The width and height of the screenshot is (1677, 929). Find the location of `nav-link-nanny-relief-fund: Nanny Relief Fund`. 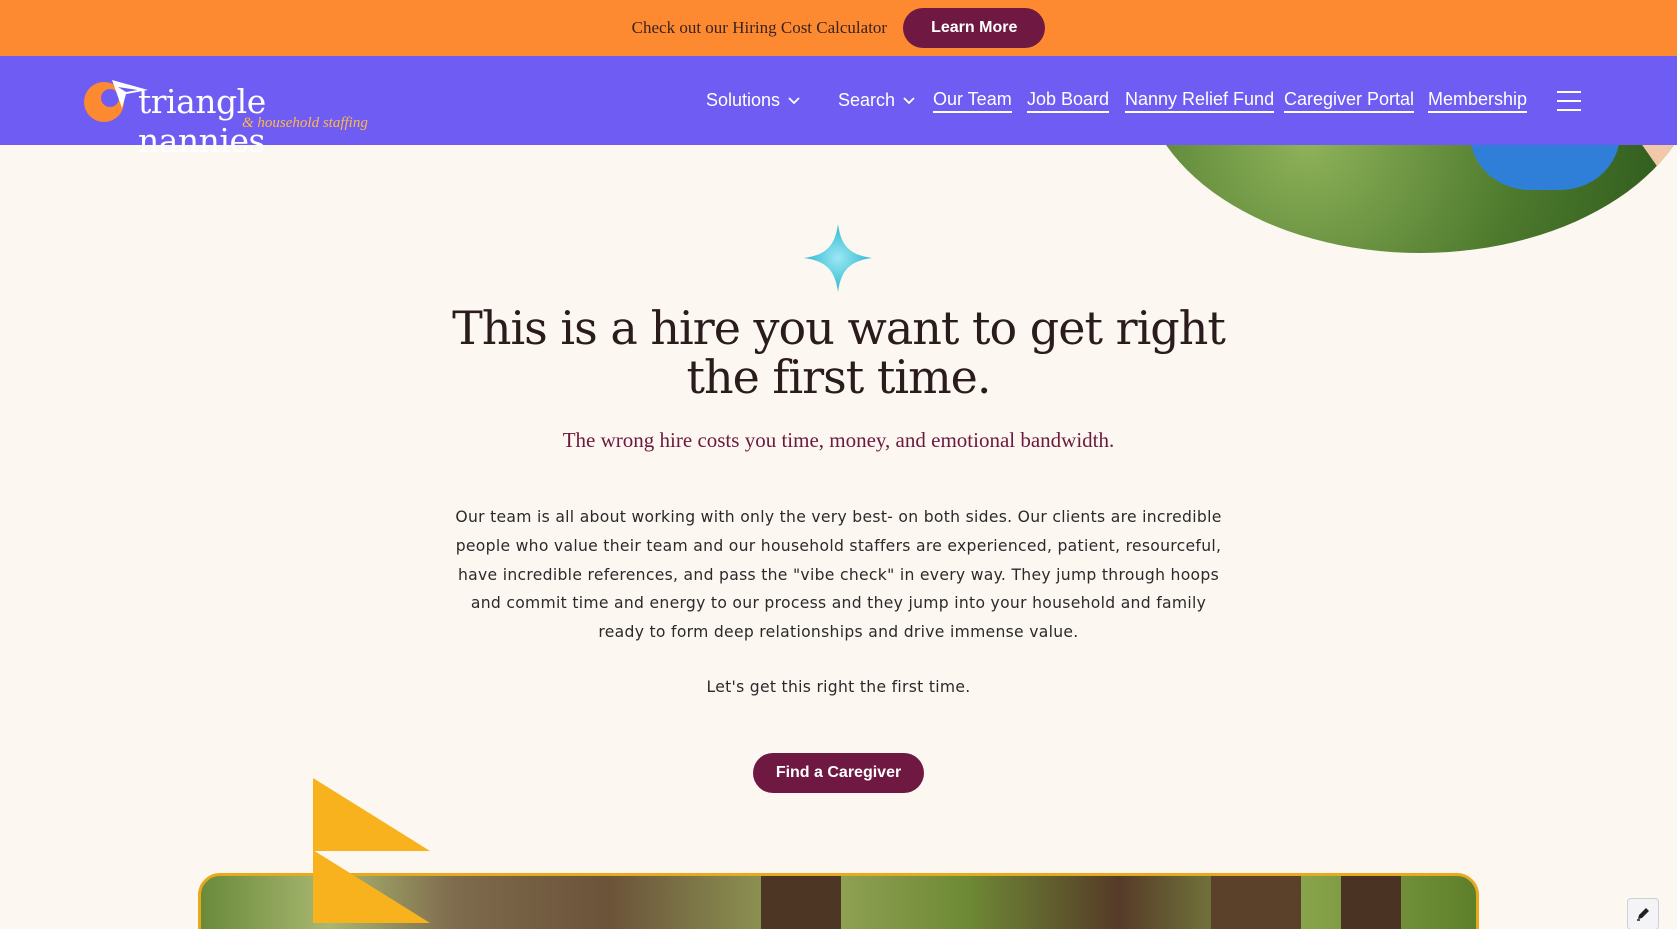

nav-link-nanny-relief-fund: Nanny Relief Fund is located at coordinates (1200, 101).